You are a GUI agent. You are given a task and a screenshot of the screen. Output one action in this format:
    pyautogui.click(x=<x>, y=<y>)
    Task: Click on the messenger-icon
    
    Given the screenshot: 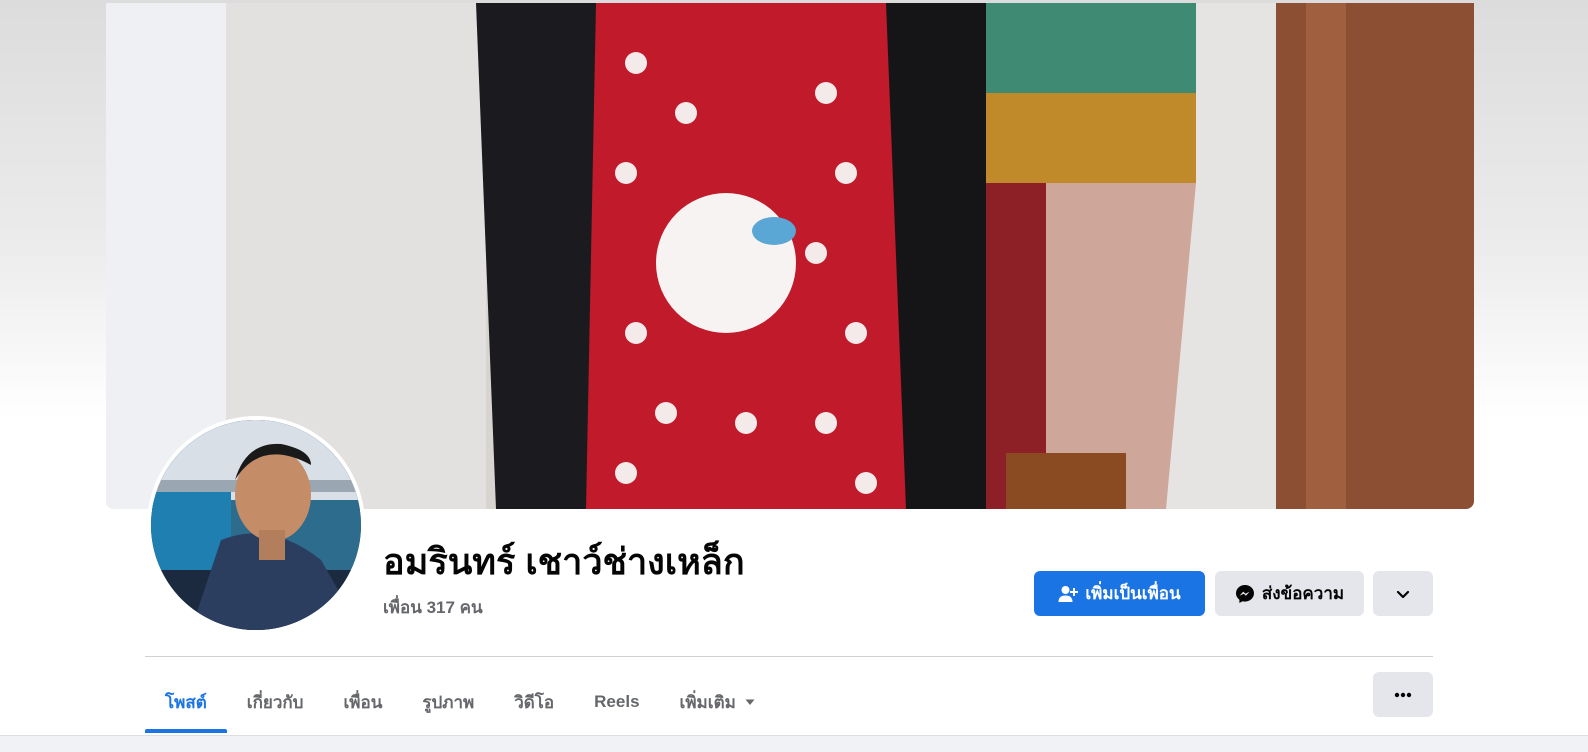 What is the action you would take?
    pyautogui.click(x=1245, y=594)
    